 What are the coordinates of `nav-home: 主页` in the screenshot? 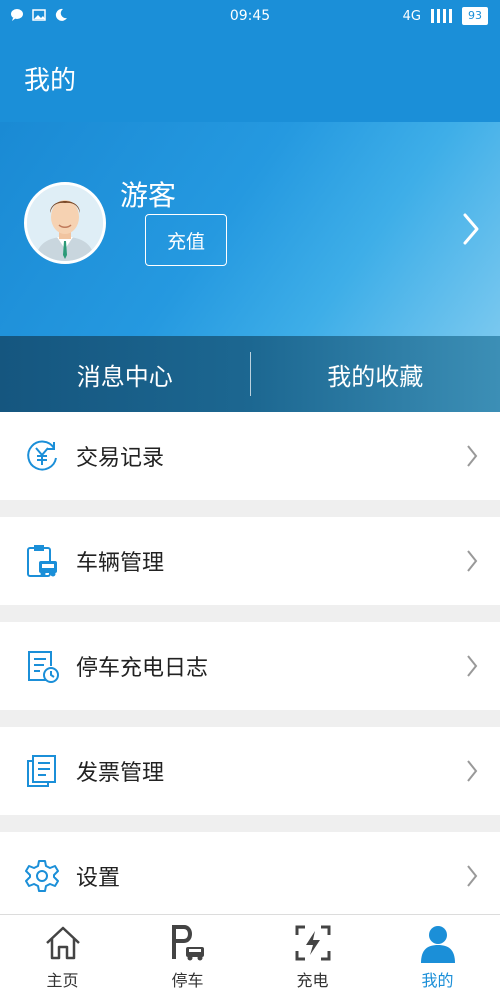 It's located at (62, 958).